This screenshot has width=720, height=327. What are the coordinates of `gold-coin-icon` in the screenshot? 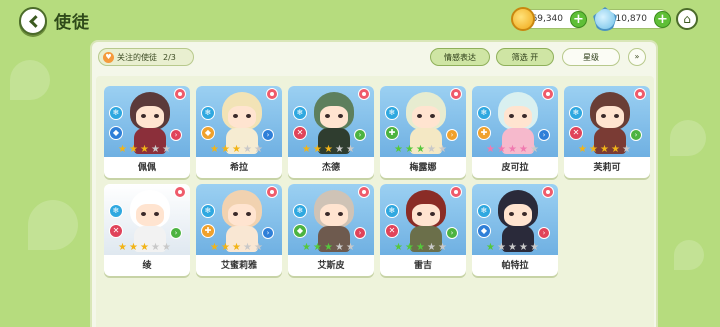 It's located at (523, 19).